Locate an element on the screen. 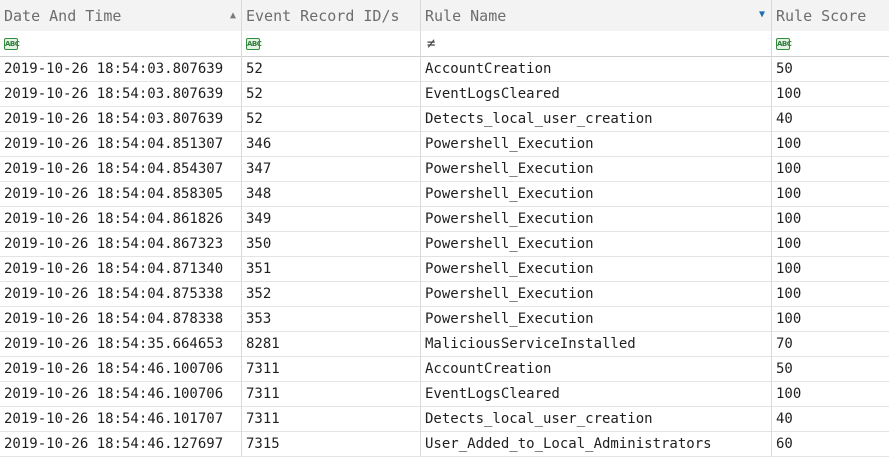 This screenshot has height=458, width=889. column-header-event-record-id: Event Record ID/s is located at coordinates (331, 15).